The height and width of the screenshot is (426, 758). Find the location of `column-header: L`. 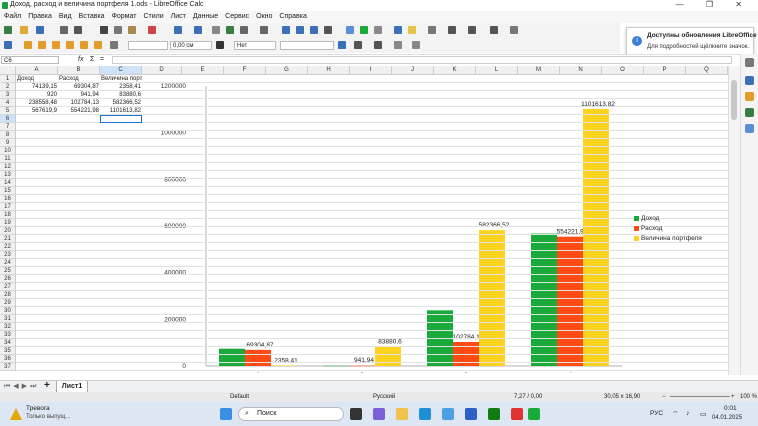

column-header: L is located at coordinates (497, 70).